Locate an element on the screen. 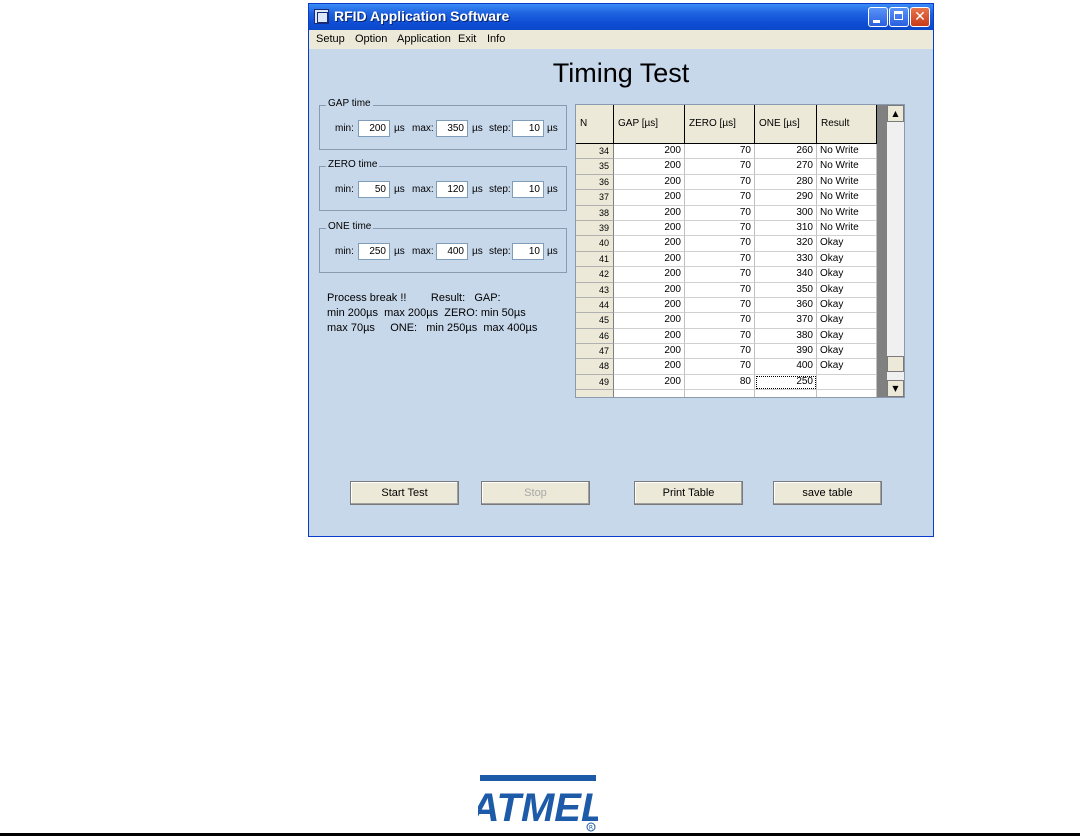 The width and height of the screenshot is (1080, 839). menu-application: Application is located at coordinates (424, 39).